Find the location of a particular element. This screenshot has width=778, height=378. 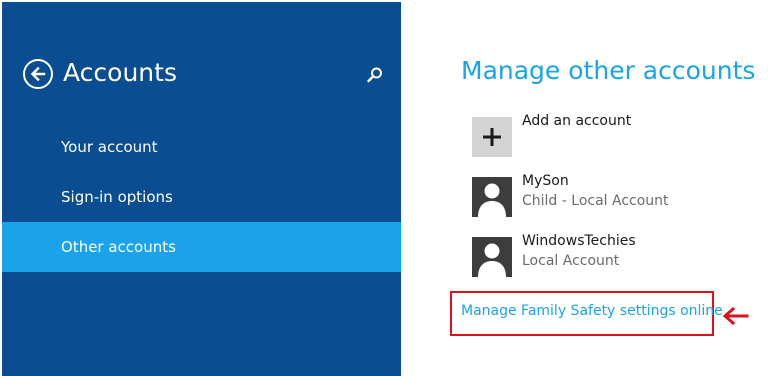

sidebar-item-your-account: Your account is located at coordinates (201, 147).